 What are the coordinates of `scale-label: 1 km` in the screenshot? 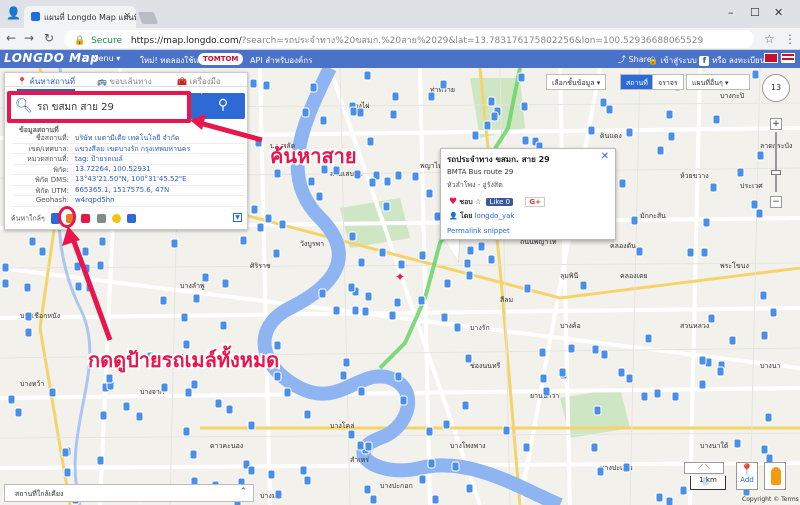 It's located at (708, 480).